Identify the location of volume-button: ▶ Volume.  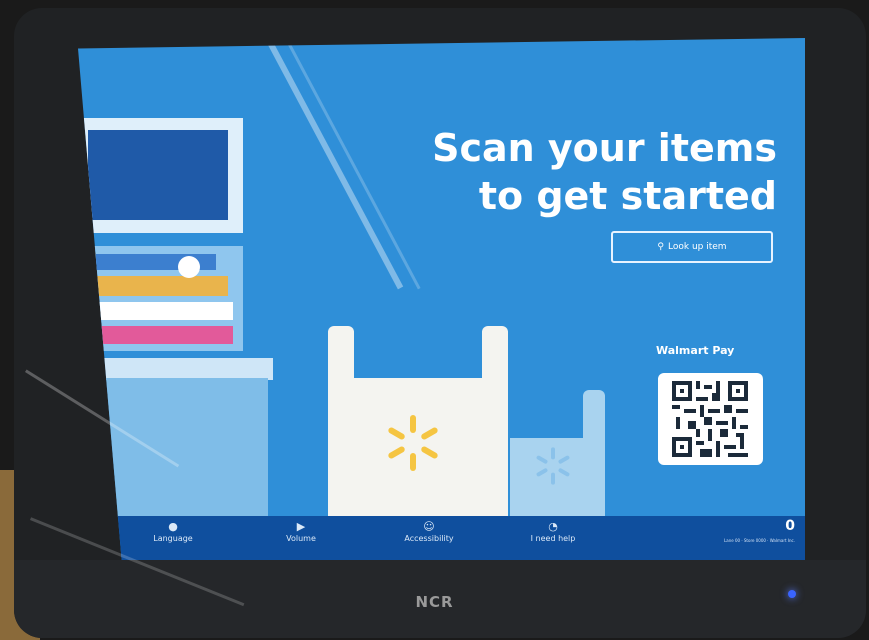
(301, 531).